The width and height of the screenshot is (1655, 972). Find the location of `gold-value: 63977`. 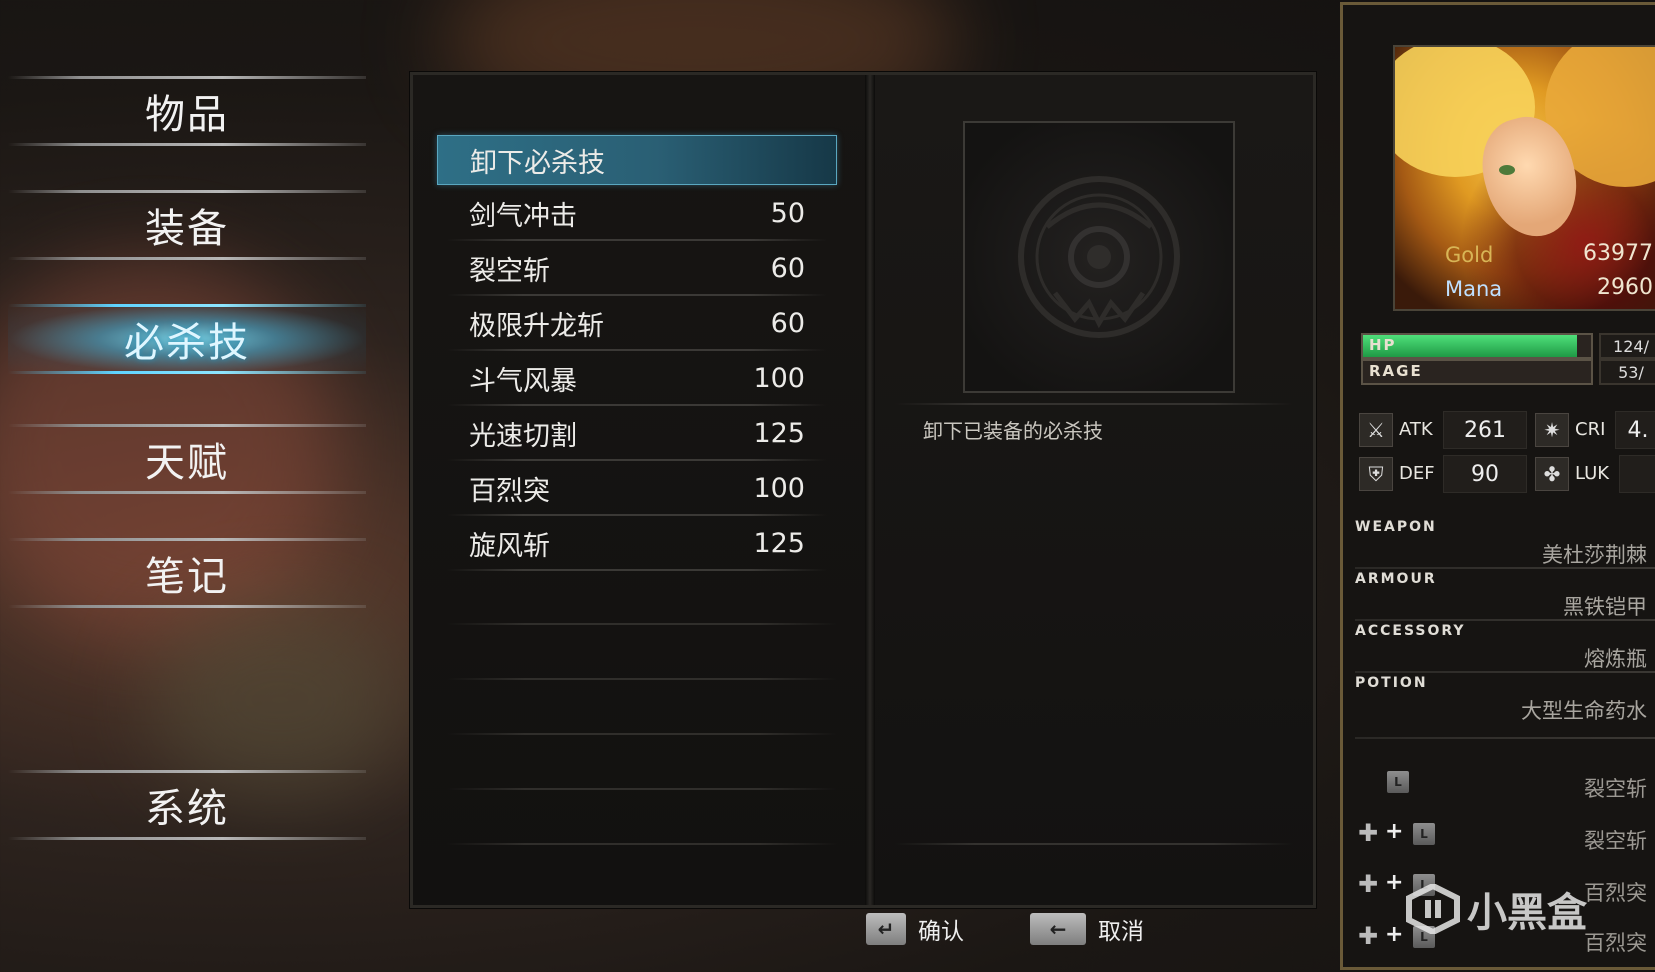

gold-value: 63977 is located at coordinates (1618, 253).